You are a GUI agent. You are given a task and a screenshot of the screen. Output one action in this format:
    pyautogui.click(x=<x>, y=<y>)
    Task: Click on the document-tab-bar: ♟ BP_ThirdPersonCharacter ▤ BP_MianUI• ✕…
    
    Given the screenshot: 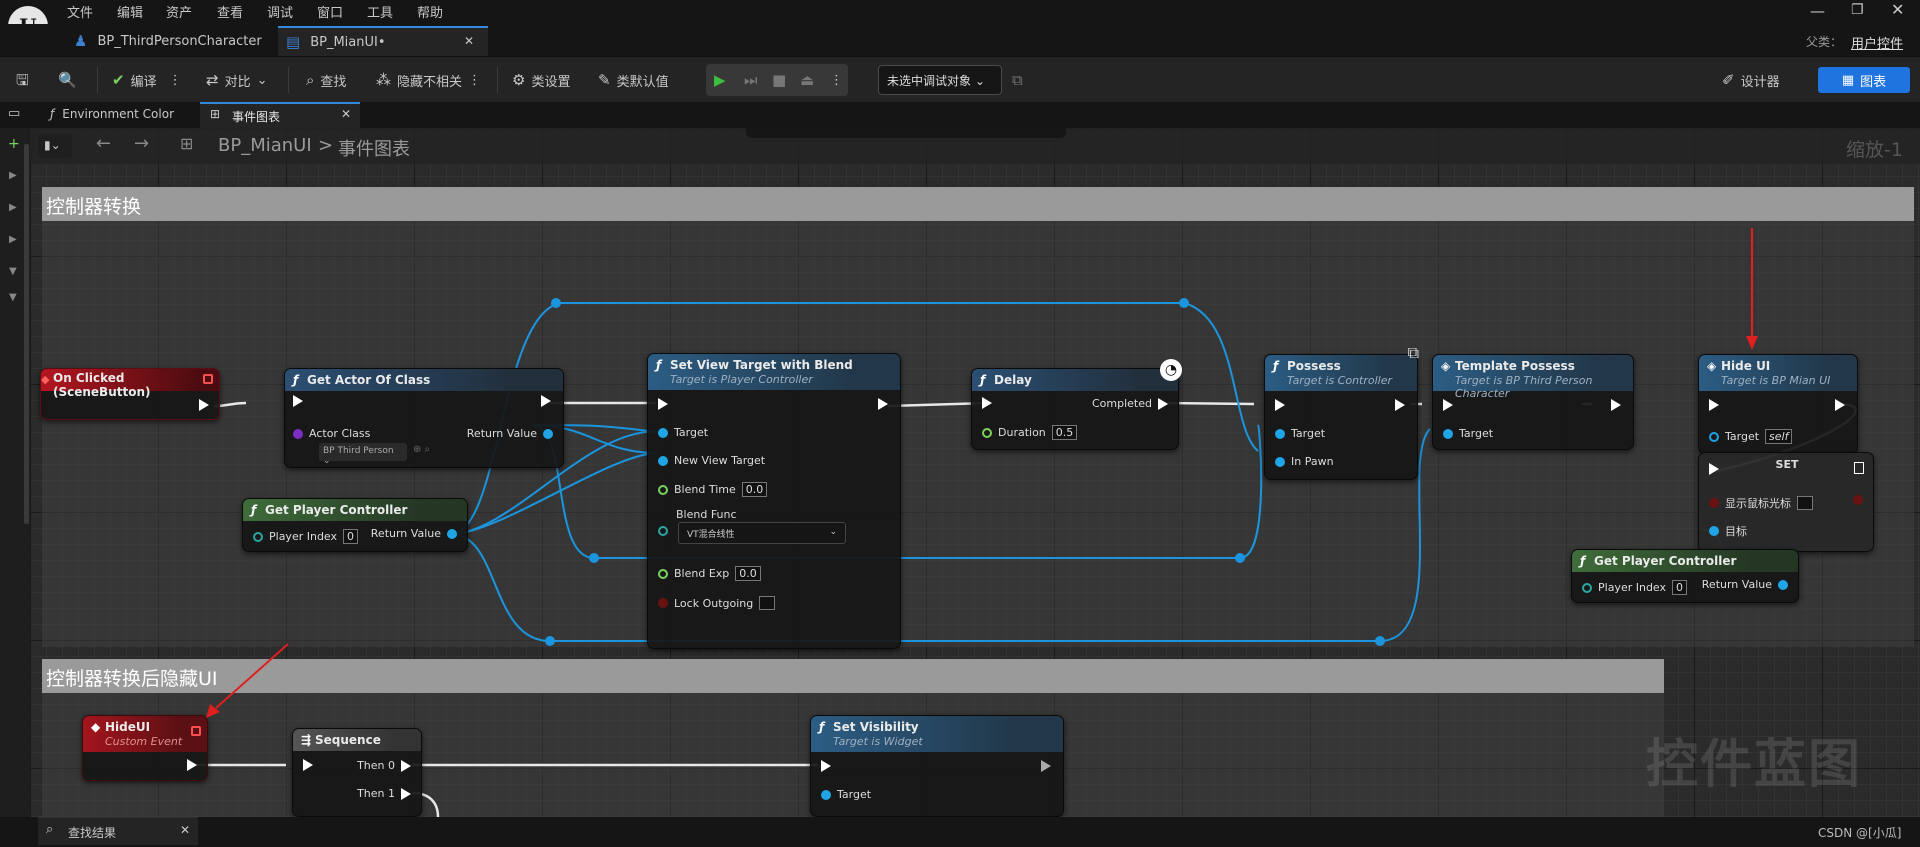 What is the action you would take?
    pyautogui.click(x=960, y=40)
    